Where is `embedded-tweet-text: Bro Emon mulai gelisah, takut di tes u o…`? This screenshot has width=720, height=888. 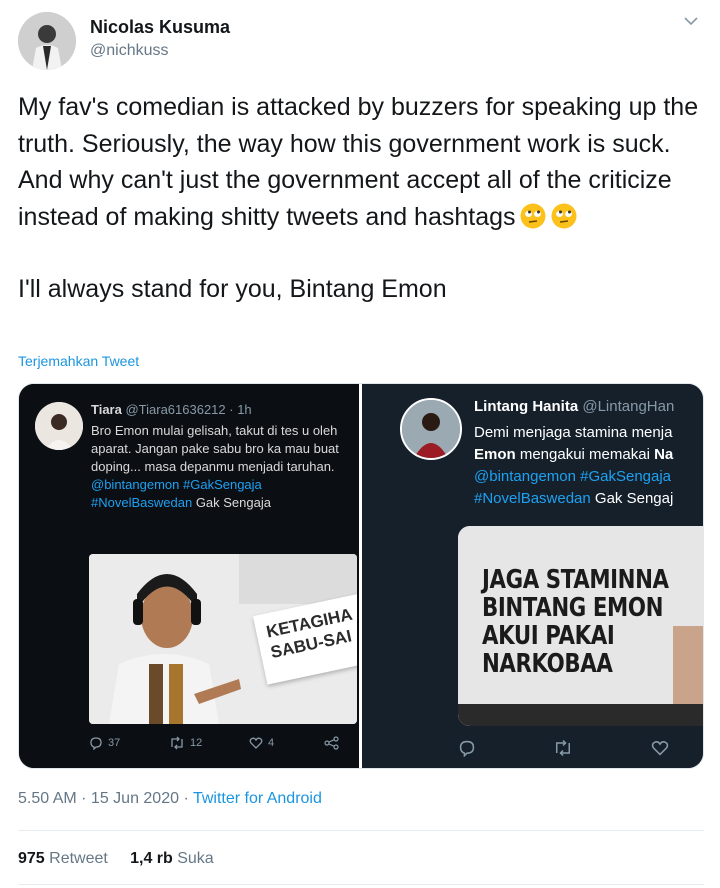
embedded-tweet-text: Bro Emon mulai gelisah, takut di tes u o… is located at coordinates (225, 467).